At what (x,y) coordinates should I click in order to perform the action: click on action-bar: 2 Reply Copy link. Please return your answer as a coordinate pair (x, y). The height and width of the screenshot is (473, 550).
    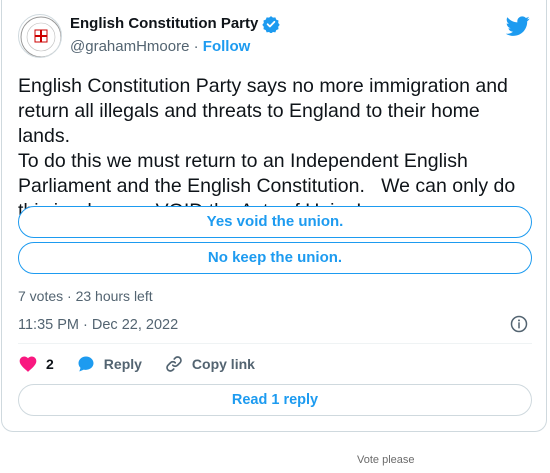
    Looking at the image, I should click on (147, 364).